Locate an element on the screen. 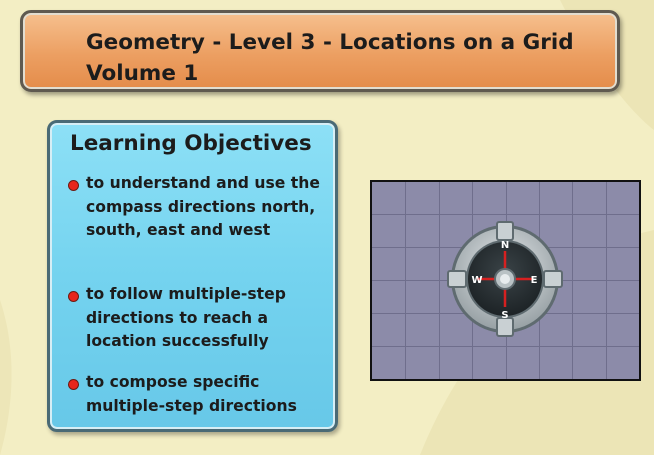 This screenshot has height=455, width=654. compass-icon: N S W E is located at coordinates (505, 279).